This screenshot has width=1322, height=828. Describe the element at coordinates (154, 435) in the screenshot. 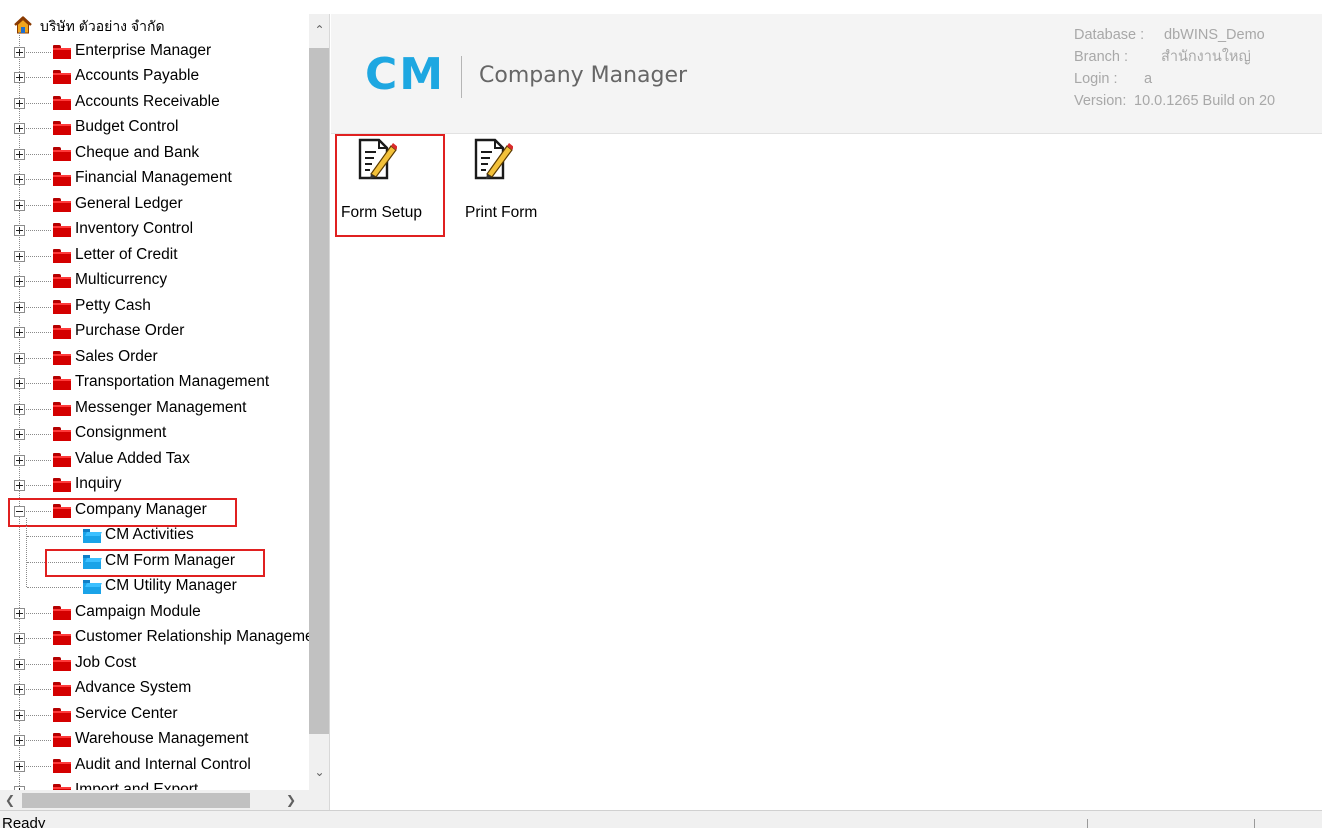

I see `tree-item-consignment: Consignment` at that location.